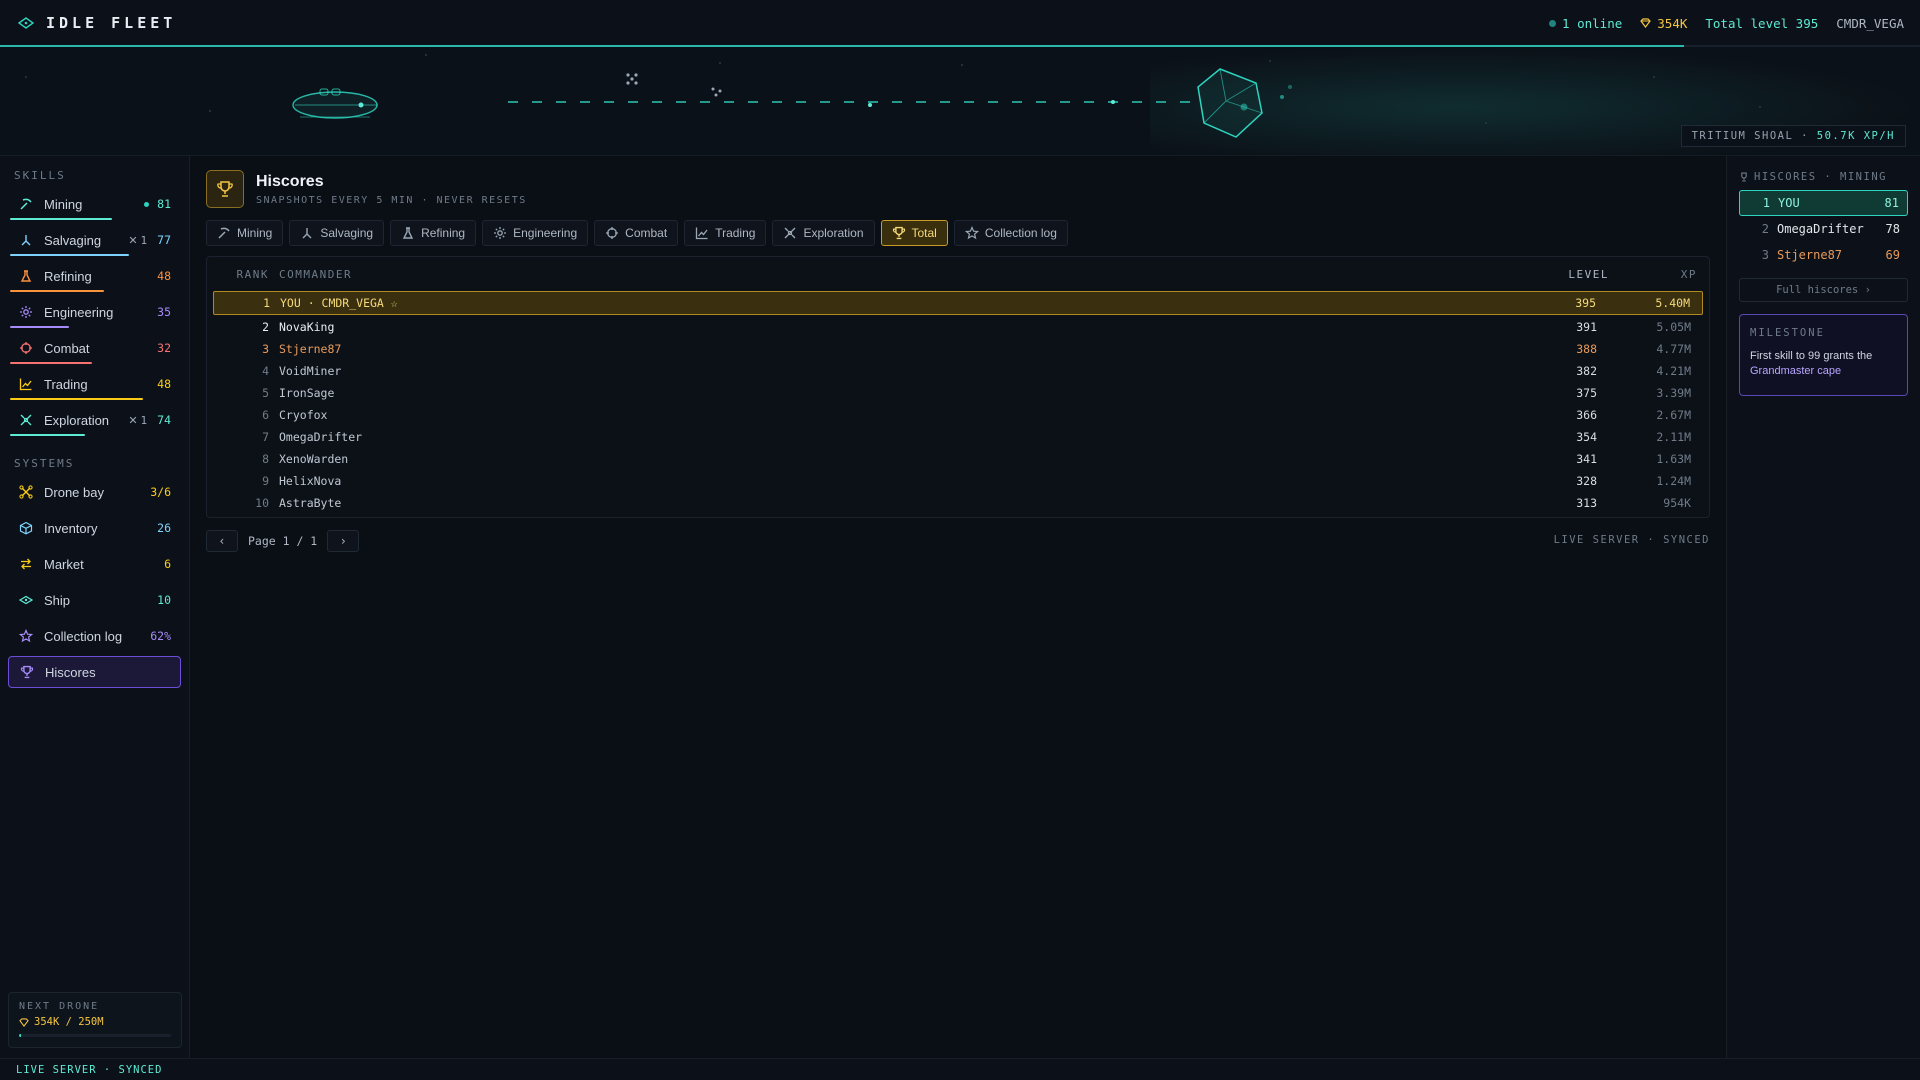 The width and height of the screenshot is (1920, 1080). What do you see at coordinates (73, 240) in the screenshot?
I see `skill-name: Salvaging` at bounding box center [73, 240].